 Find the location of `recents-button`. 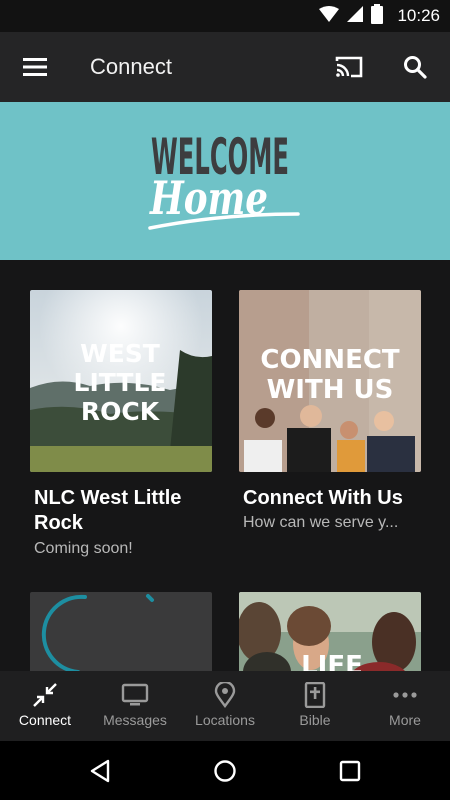

recents-button is located at coordinates (350, 771).